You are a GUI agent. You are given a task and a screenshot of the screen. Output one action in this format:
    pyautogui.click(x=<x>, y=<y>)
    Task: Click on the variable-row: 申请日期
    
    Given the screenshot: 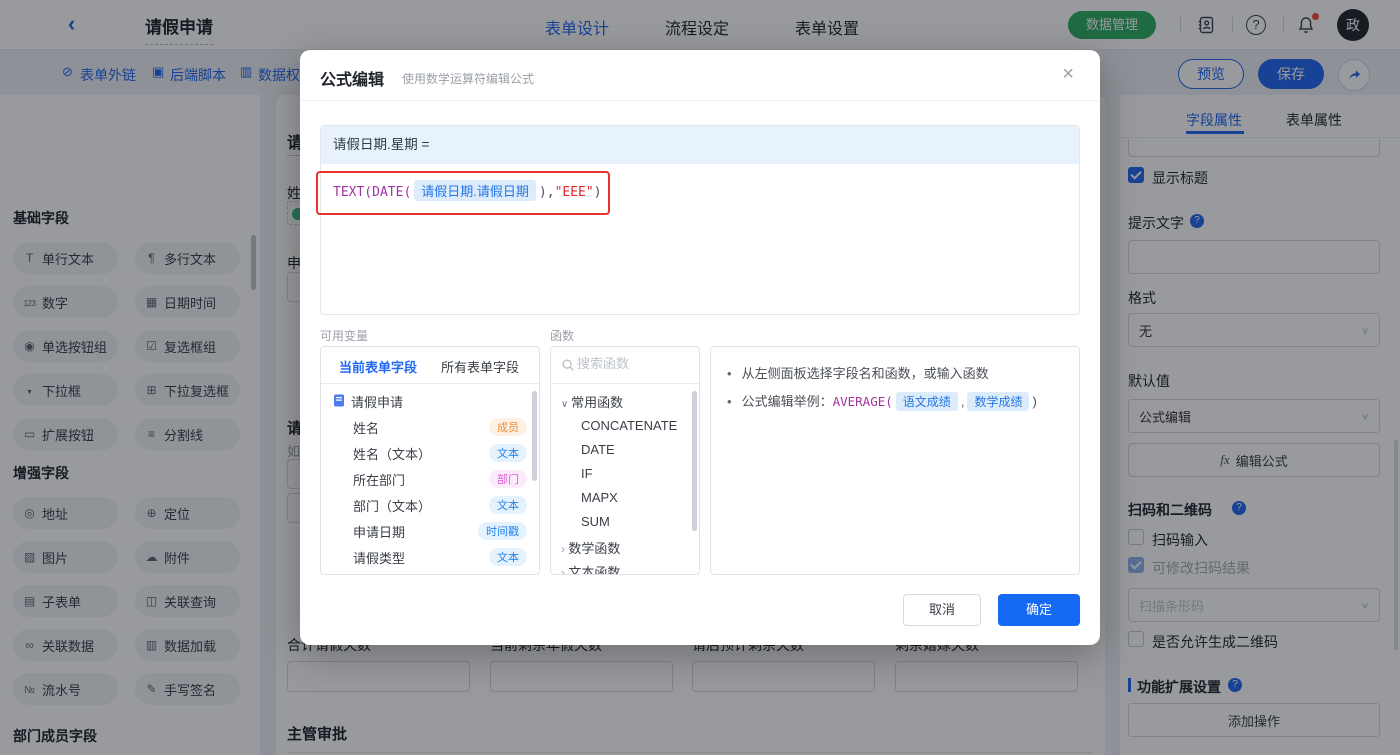 What is the action you would take?
    pyautogui.click(x=379, y=531)
    